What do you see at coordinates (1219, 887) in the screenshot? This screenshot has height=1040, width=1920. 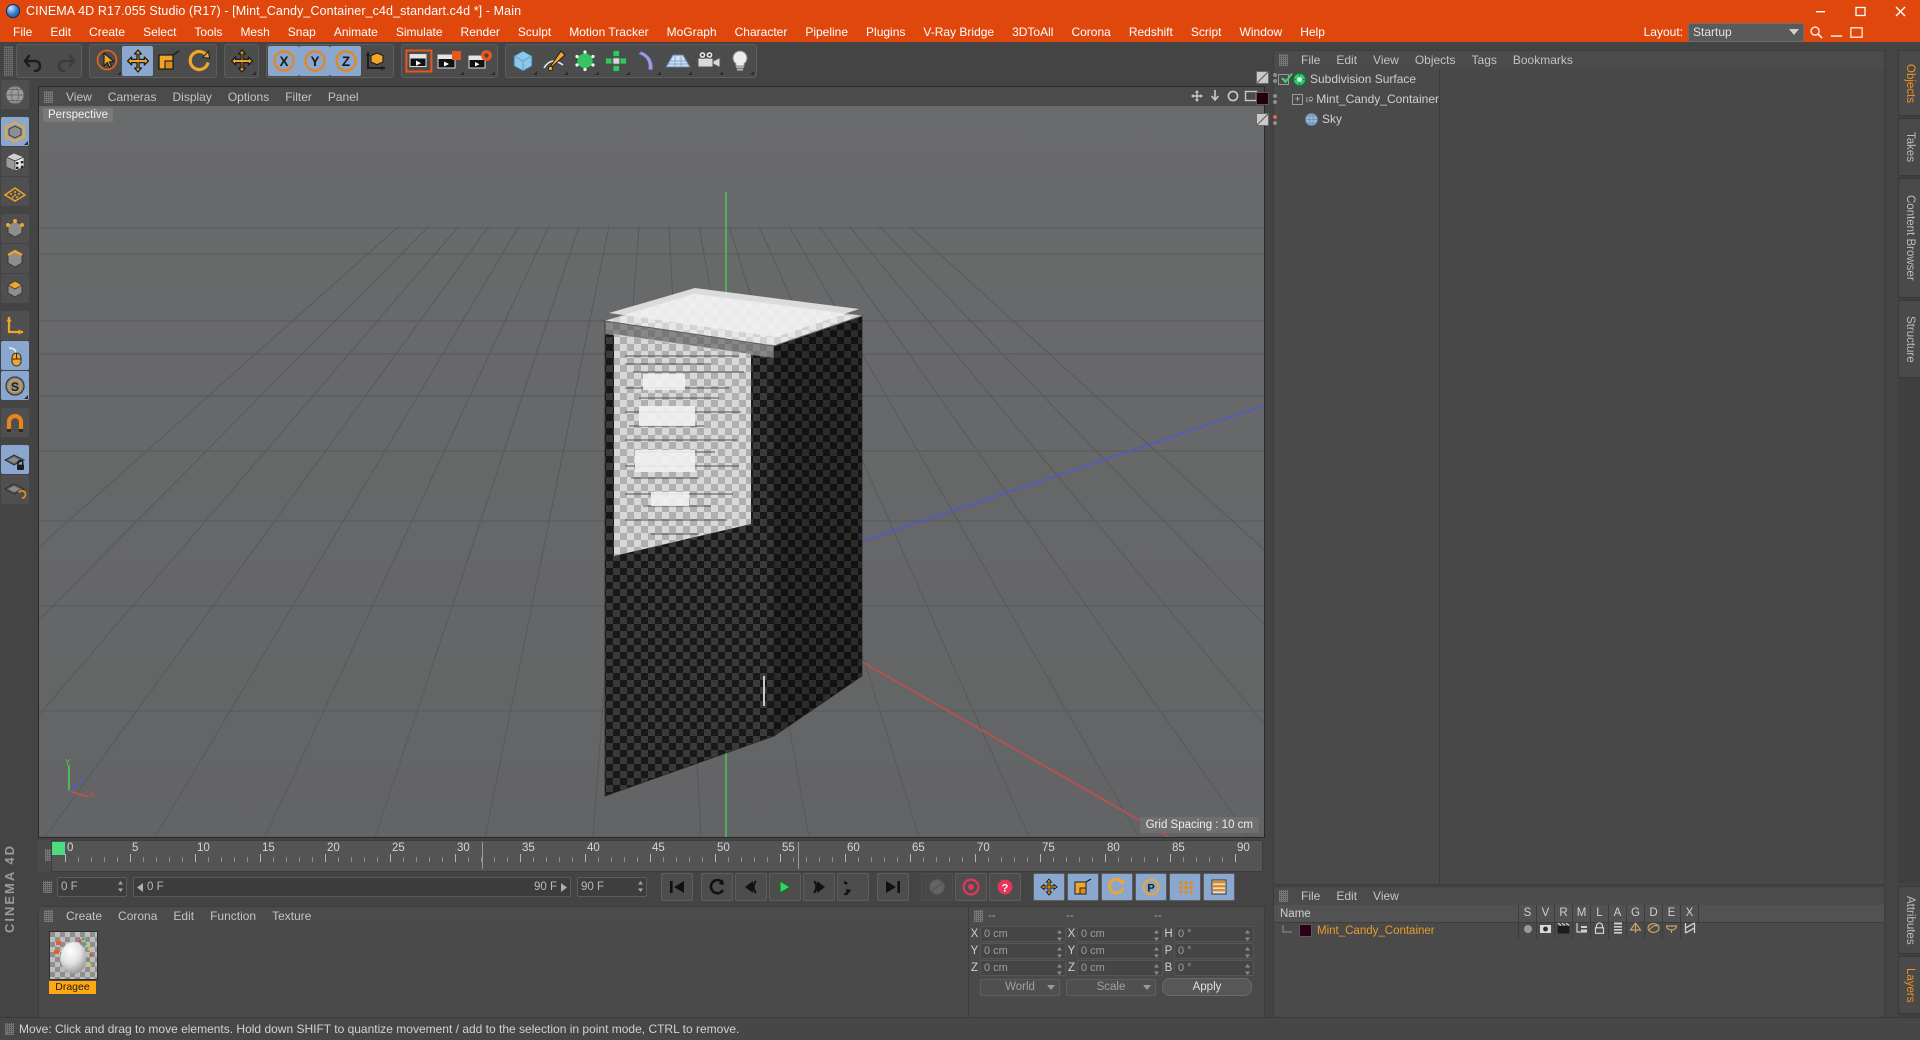 I see `animation-layers-button` at bounding box center [1219, 887].